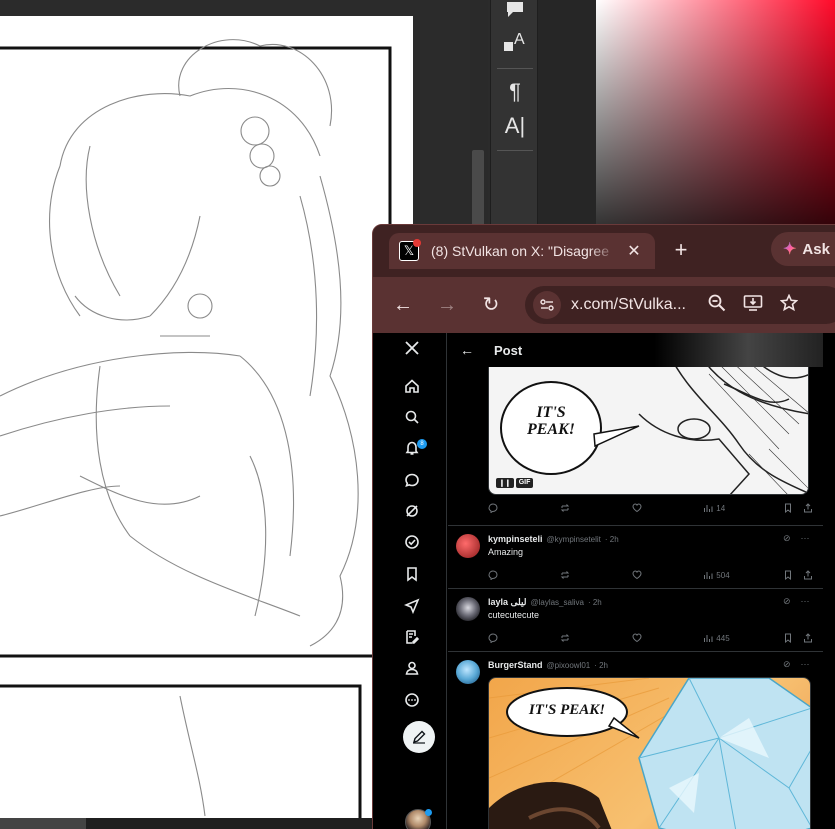  I want to click on back-arrow-icon: ←, so click(470, 350).